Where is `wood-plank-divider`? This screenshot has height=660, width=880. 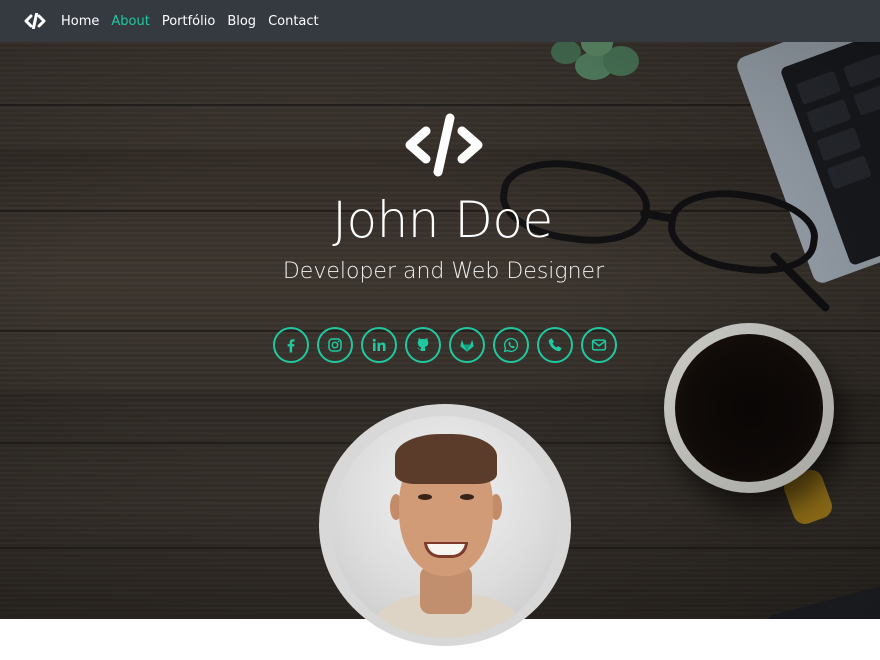 wood-plank-divider is located at coordinates (440, 105).